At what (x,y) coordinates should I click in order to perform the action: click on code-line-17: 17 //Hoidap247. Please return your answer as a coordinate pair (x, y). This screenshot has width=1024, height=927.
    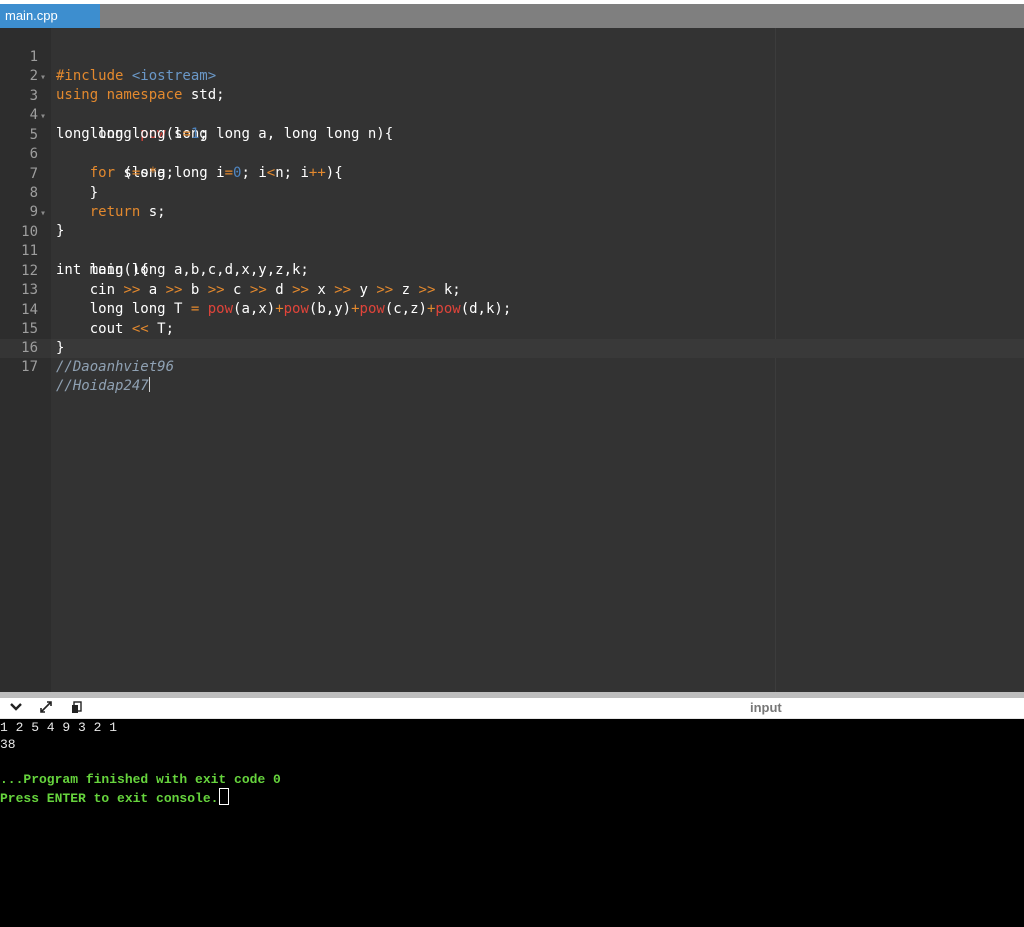
    Looking at the image, I should click on (512, 366).